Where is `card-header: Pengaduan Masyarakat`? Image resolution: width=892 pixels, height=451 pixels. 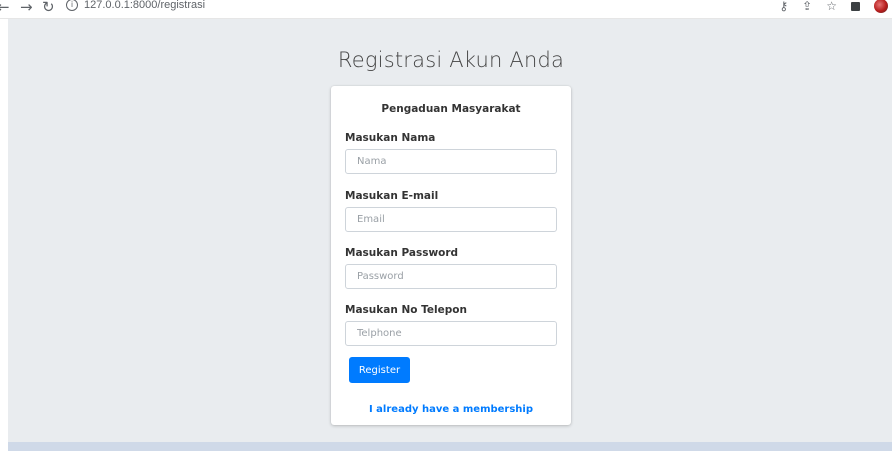
card-header: Pengaduan Masyarakat is located at coordinates (451, 109).